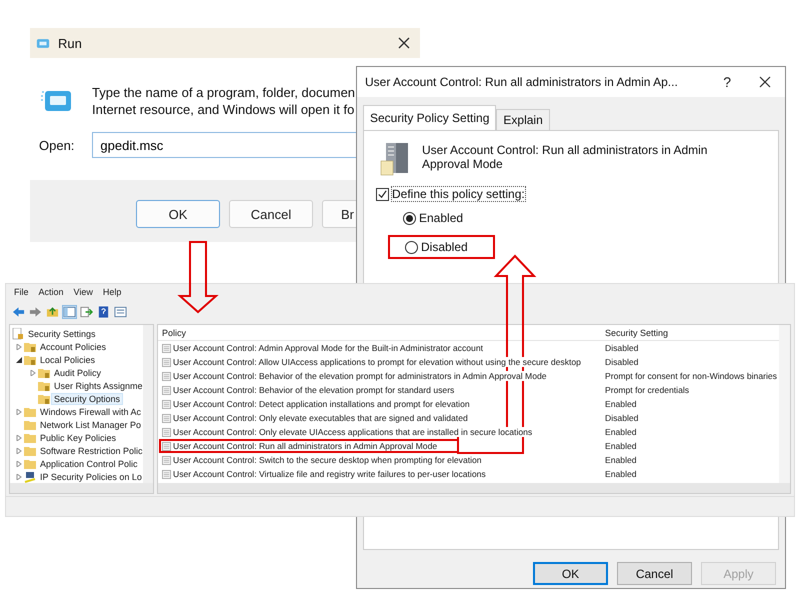 Image resolution: width=800 pixels, height=600 pixels. What do you see at coordinates (78, 437) in the screenshot?
I see `tree-item: Public Key Policies` at bounding box center [78, 437].